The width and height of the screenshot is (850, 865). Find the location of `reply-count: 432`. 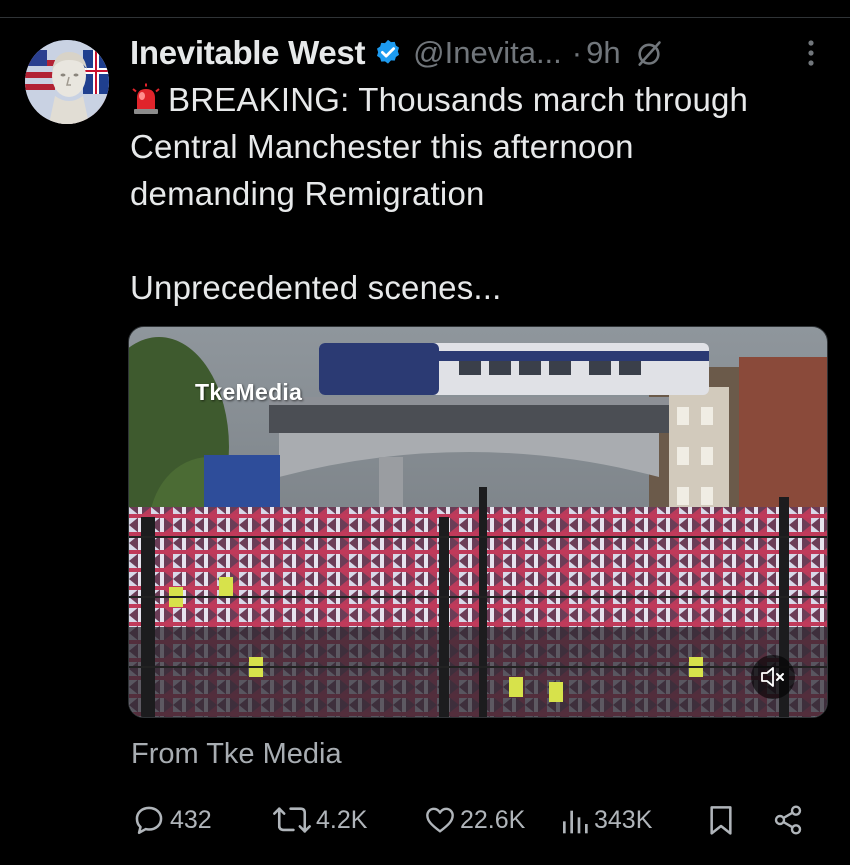

reply-count: 432 is located at coordinates (191, 819).